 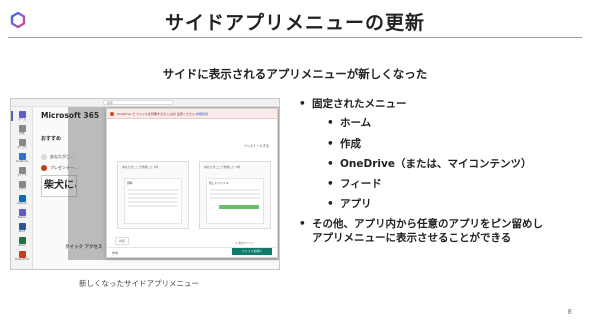 I want to click on template-highlight, so click(x=239, y=207).